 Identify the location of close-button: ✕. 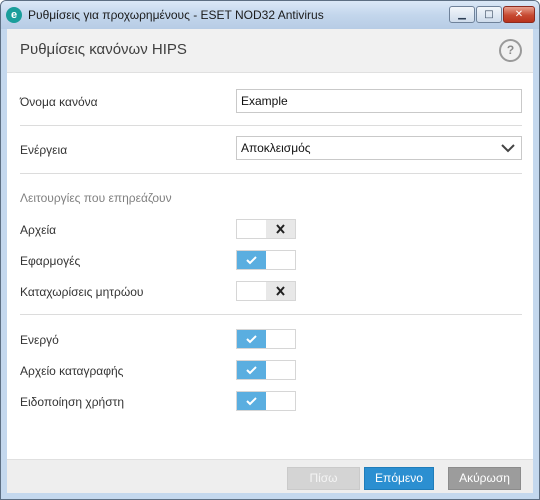
(519, 14).